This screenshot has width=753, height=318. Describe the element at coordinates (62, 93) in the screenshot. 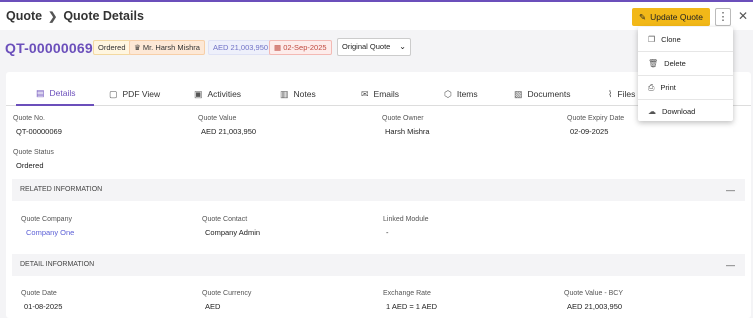

I see `tab-details-label: Details` at that location.